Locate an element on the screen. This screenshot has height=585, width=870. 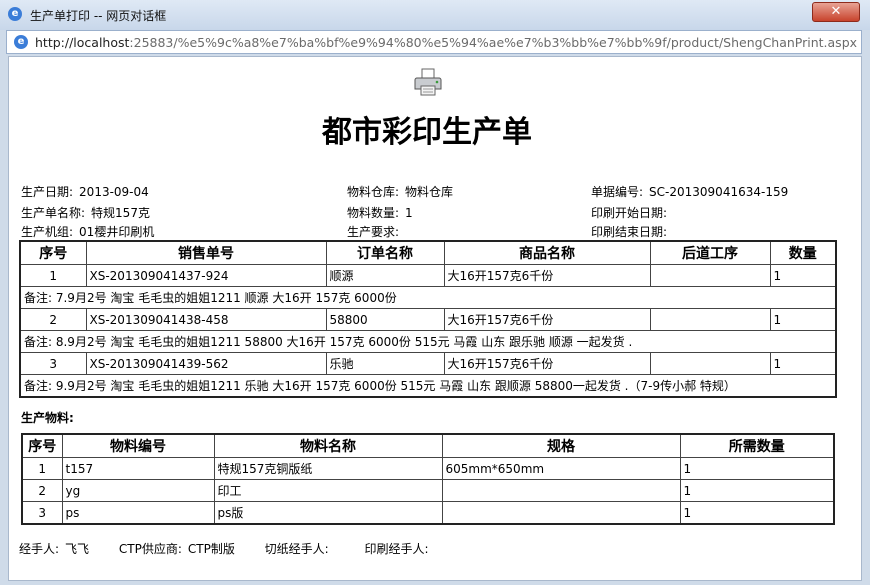
materials-section-title: 生产物料: is located at coordinates (47, 418).